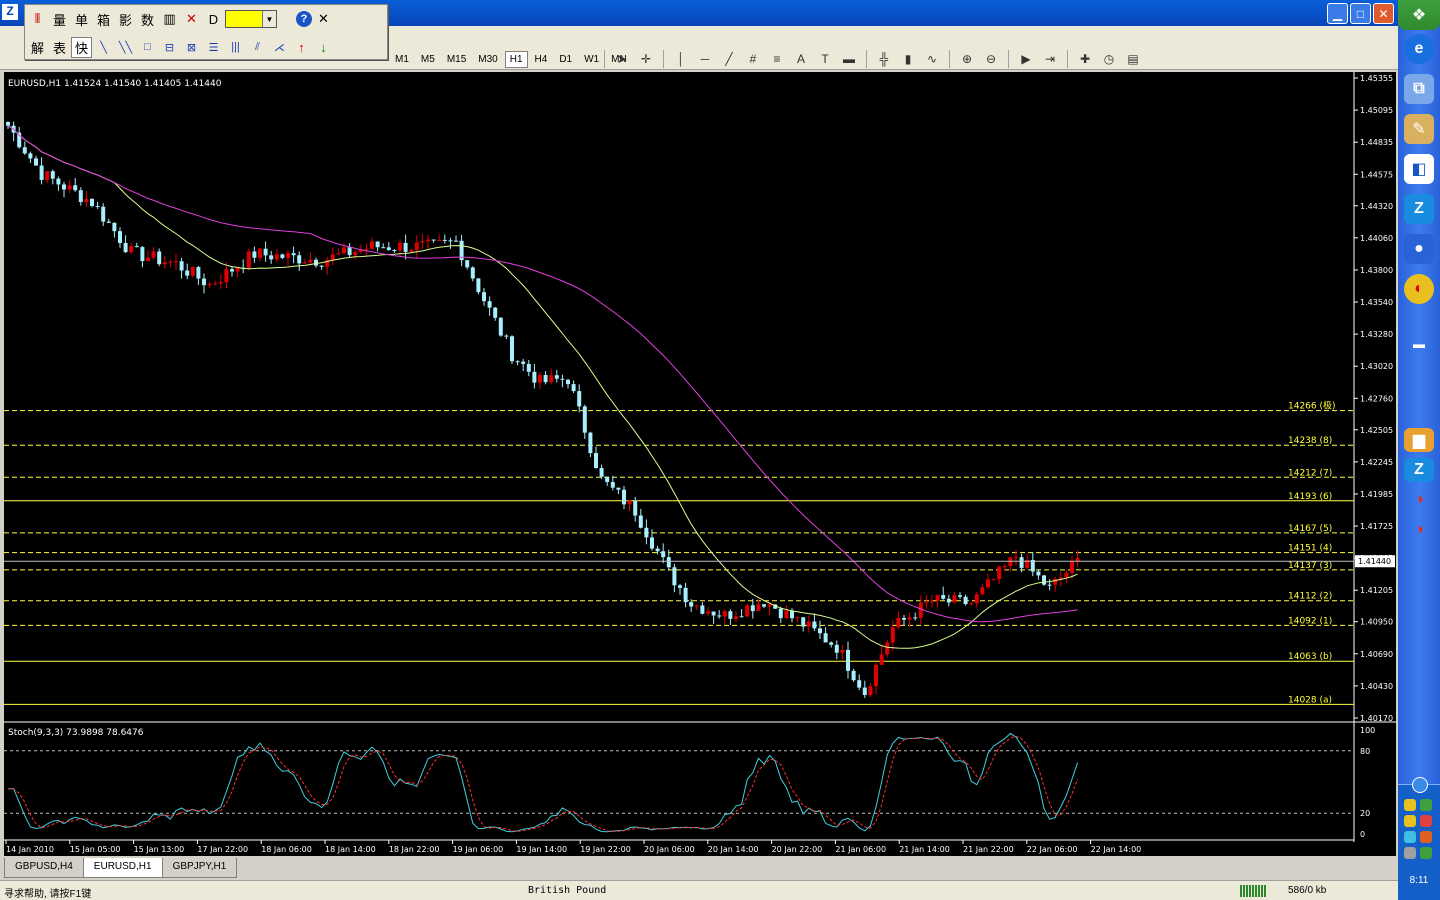 This screenshot has width=1440, height=900. What do you see at coordinates (1360, 13) in the screenshot?
I see `maximize-button: □` at bounding box center [1360, 13].